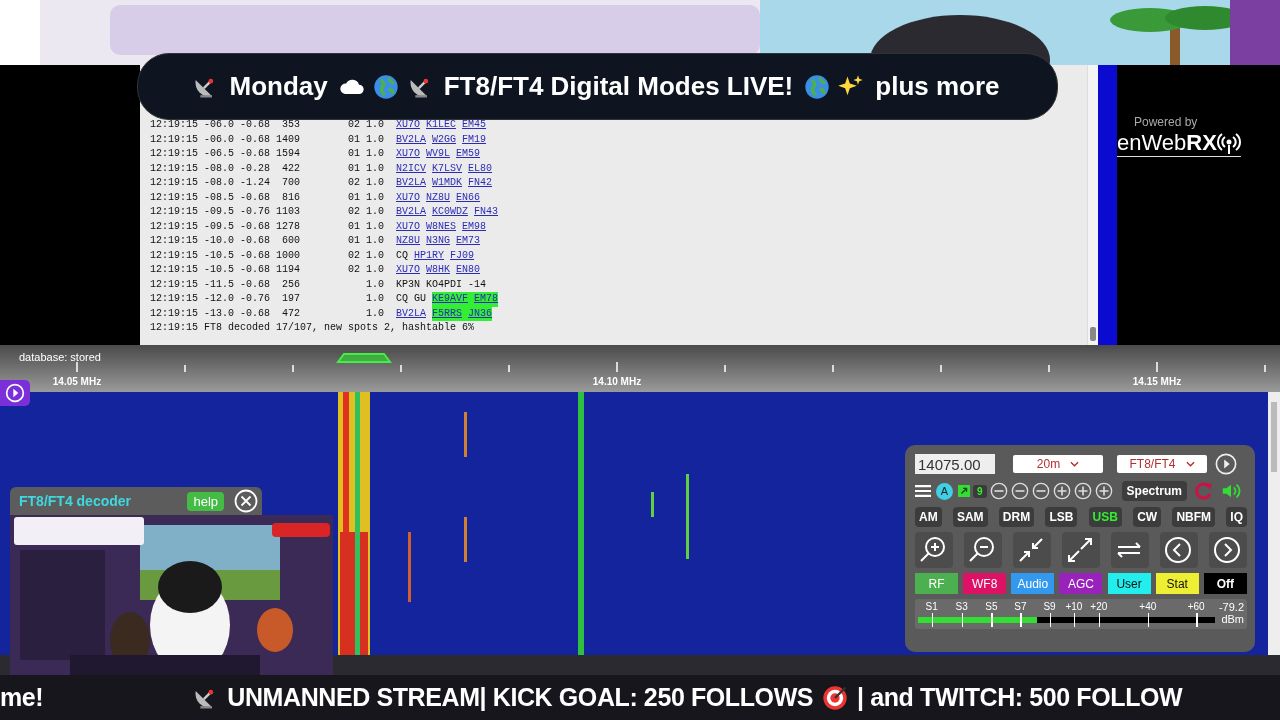  What do you see at coordinates (1147, 517) in the screenshot?
I see `mode-button: CW` at bounding box center [1147, 517].